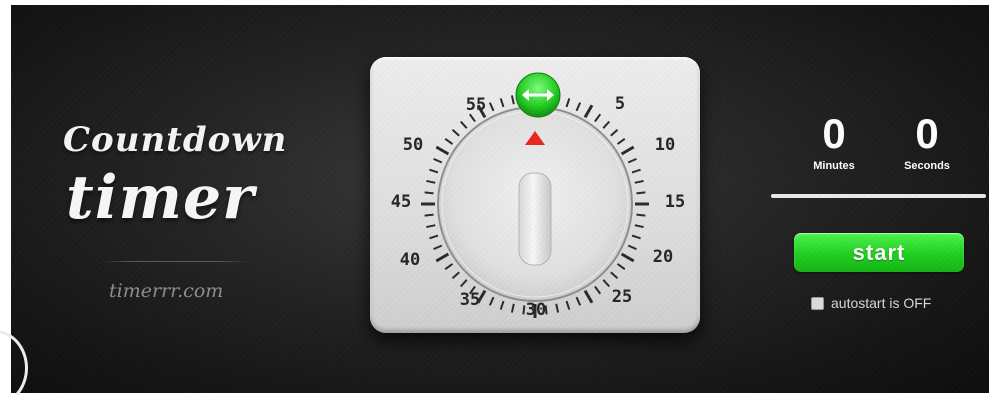 This screenshot has width=994, height=406. I want to click on minutes-display: 0 Minutes, so click(834, 141).